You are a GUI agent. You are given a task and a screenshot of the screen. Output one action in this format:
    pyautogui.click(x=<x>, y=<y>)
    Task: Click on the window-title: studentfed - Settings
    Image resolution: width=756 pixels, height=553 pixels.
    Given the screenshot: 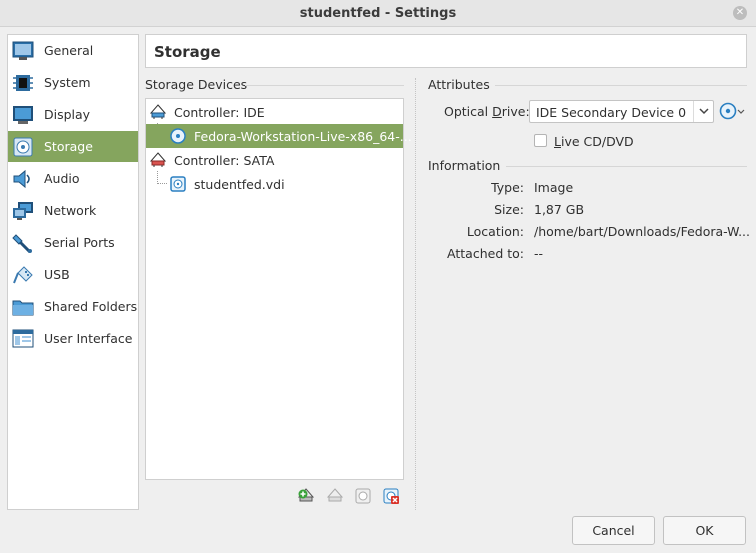 What is the action you would take?
    pyautogui.click(x=378, y=13)
    